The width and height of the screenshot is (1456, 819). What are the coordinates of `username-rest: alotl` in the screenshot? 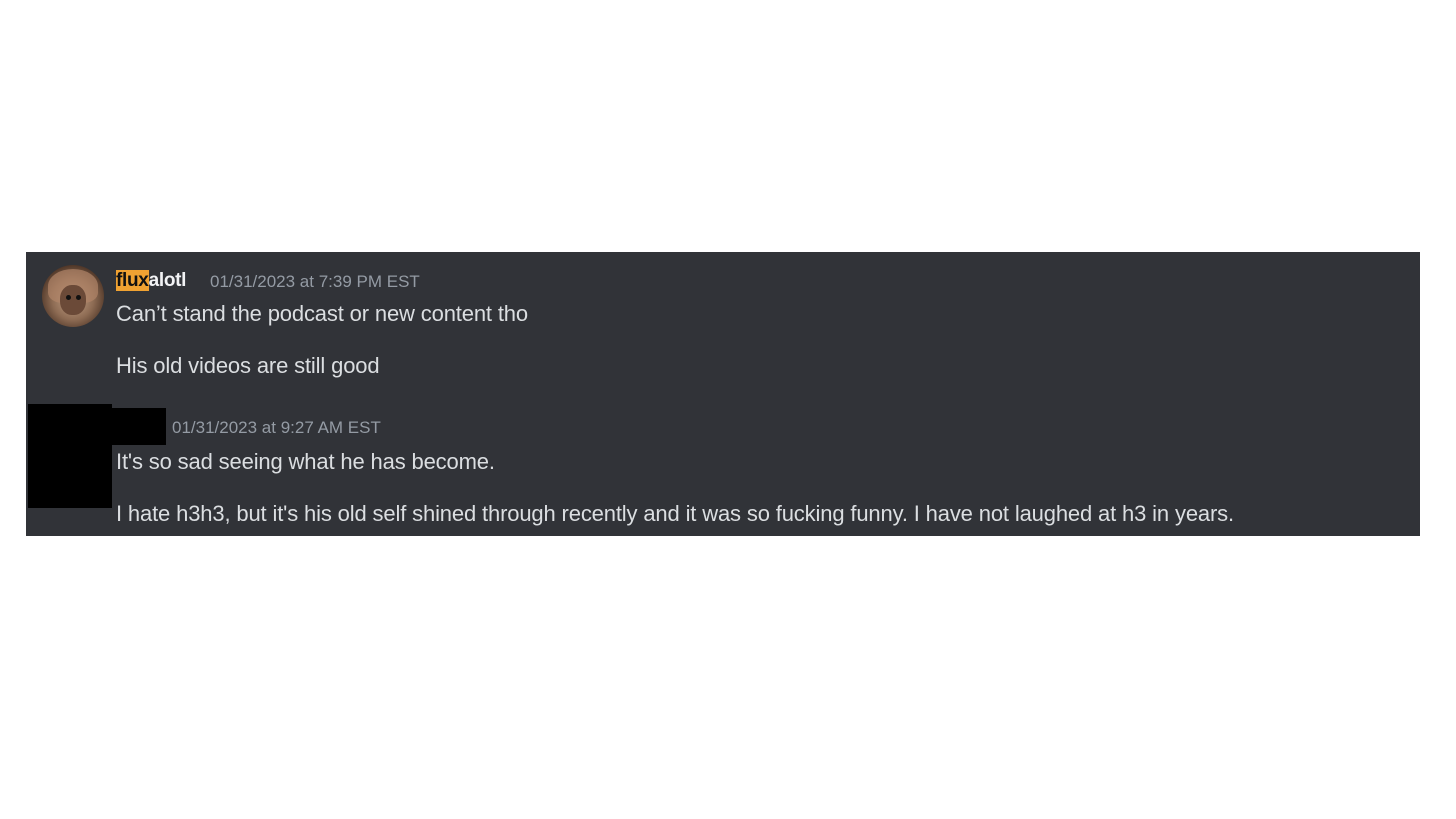 It's located at (167, 280).